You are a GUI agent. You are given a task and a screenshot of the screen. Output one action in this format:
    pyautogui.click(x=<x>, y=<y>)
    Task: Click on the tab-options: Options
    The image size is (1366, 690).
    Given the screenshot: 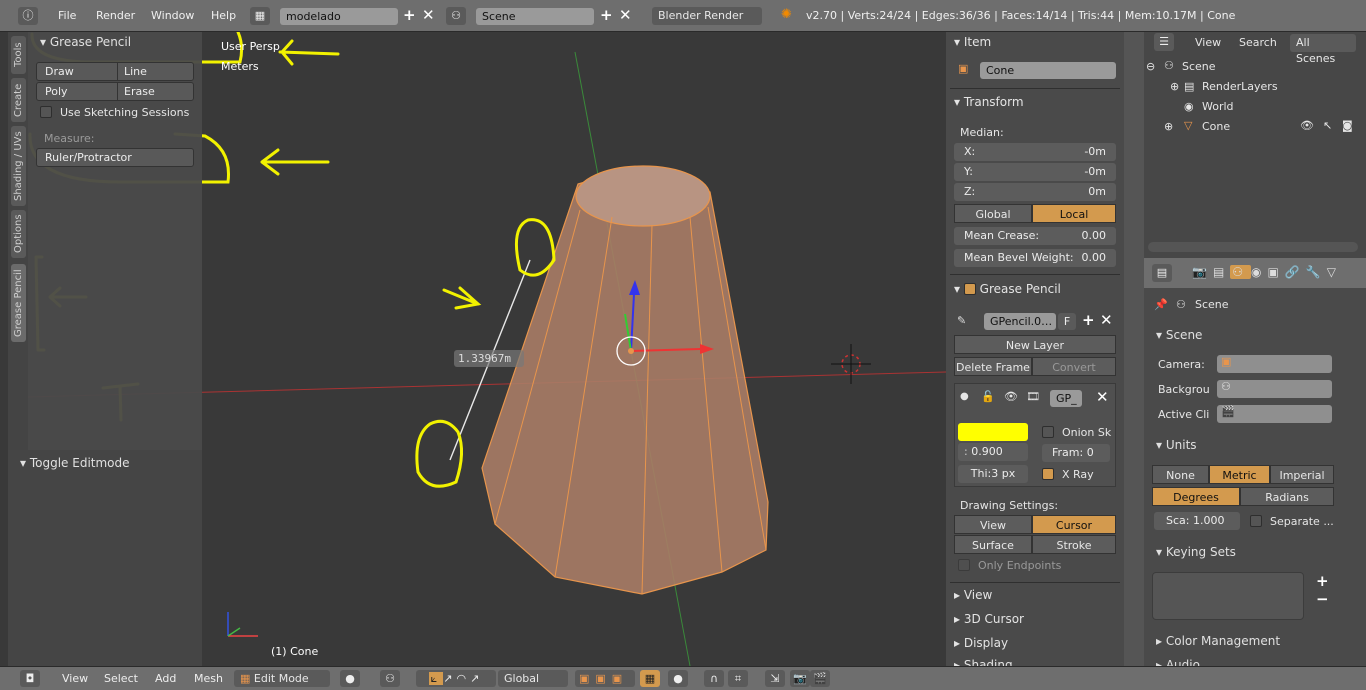 What is the action you would take?
    pyautogui.click(x=18, y=234)
    